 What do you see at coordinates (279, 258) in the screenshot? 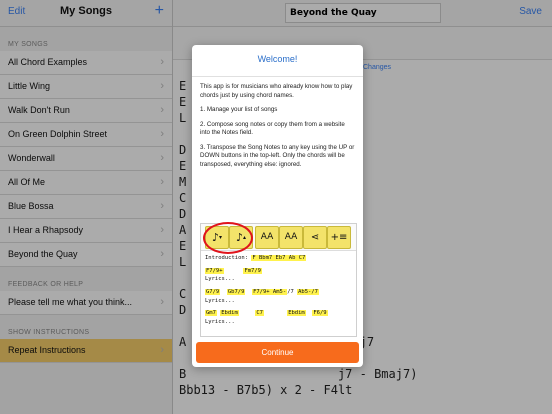
I see `preview-chord: F Bbm7 Eb7 Ab C7` at bounding box center [279, 258].